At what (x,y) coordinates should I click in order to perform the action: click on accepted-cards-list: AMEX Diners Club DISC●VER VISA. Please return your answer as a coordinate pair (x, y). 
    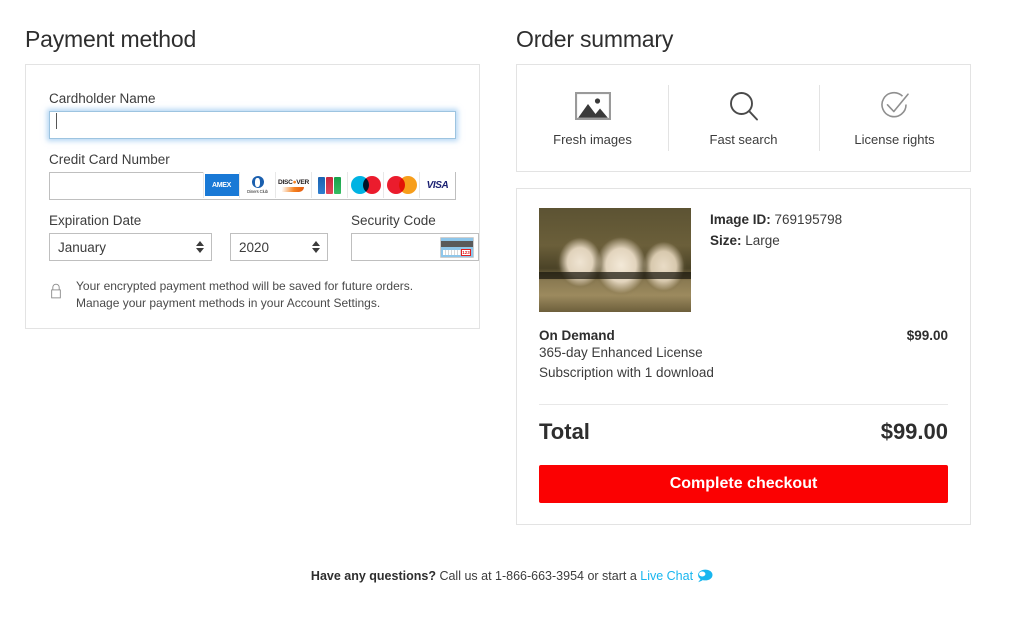
    Looking at the image, I should click on (329, 186).